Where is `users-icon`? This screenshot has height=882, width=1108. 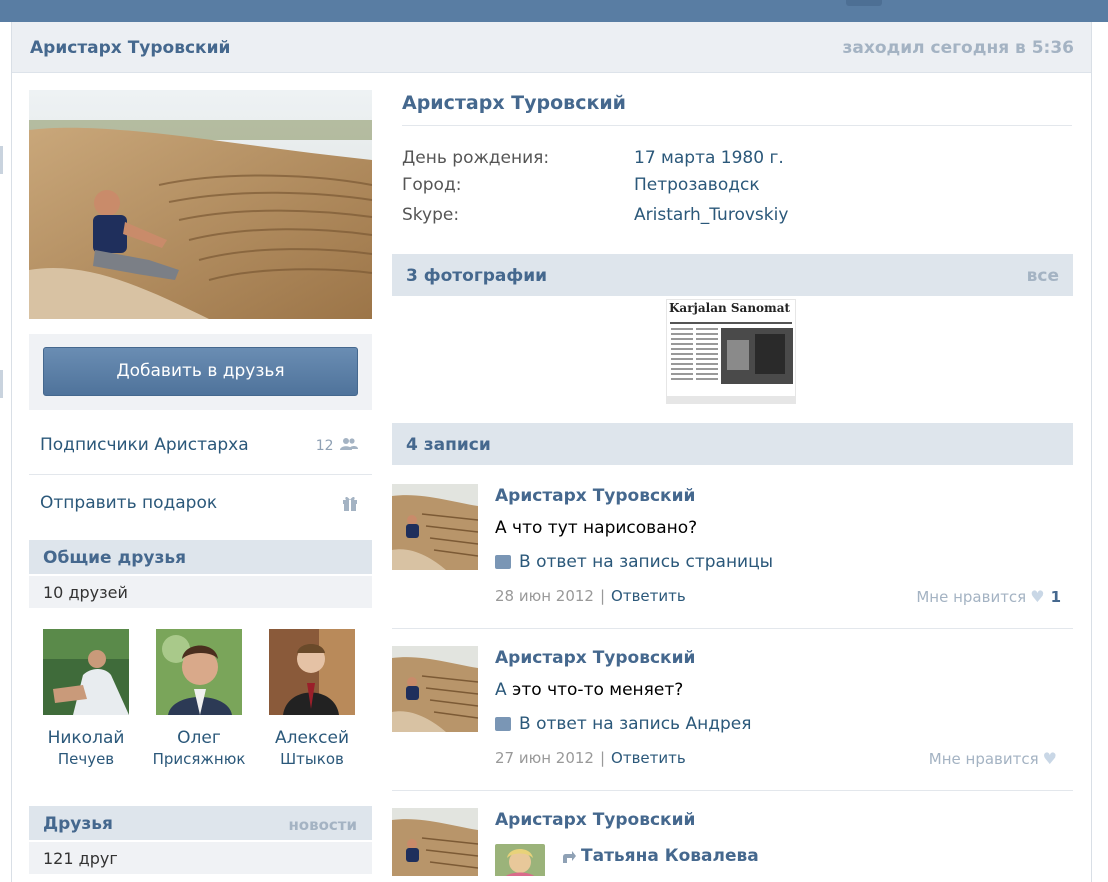
users-icon is located at coordinates (349, 444).